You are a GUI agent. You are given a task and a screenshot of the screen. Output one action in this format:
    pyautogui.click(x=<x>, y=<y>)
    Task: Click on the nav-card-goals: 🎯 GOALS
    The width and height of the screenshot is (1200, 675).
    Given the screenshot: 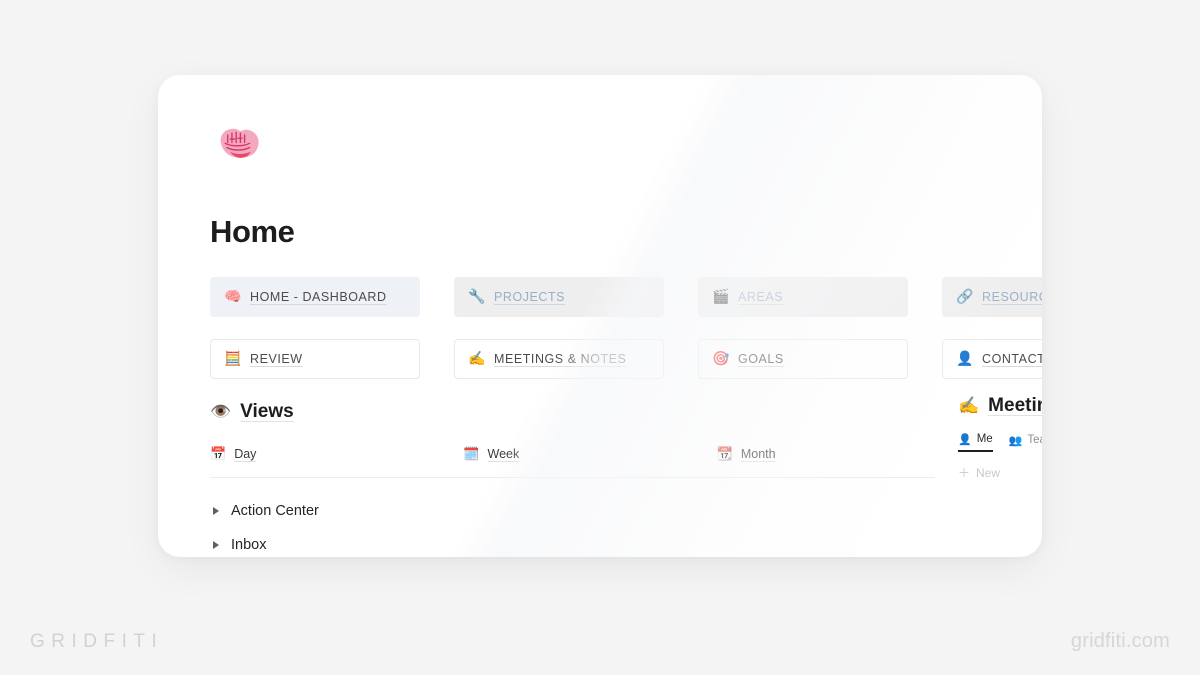 What is the action you would take?
    pyautogui.click(x=803, y=359)
    